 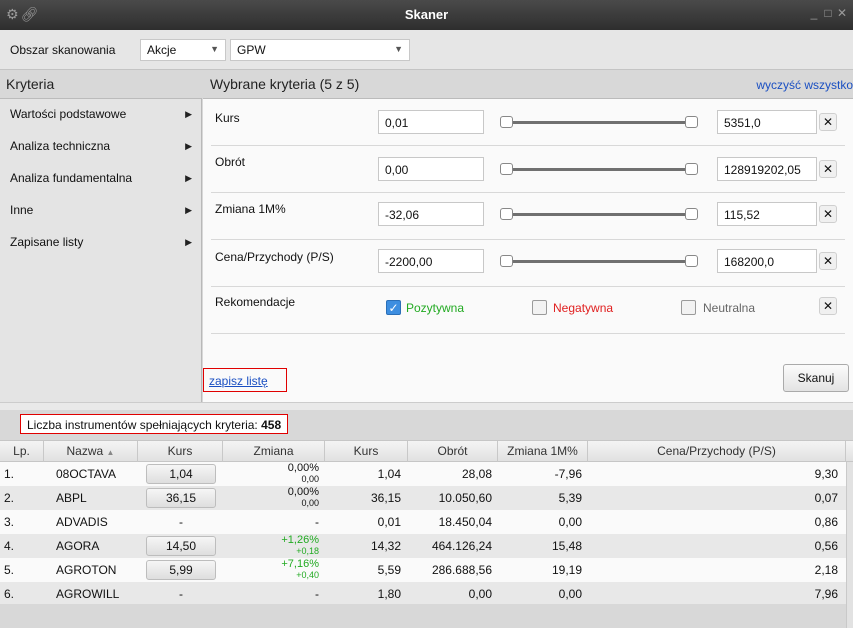 I want to click on menu-item-label: Zapisane listy, so click(x=47, y=242).